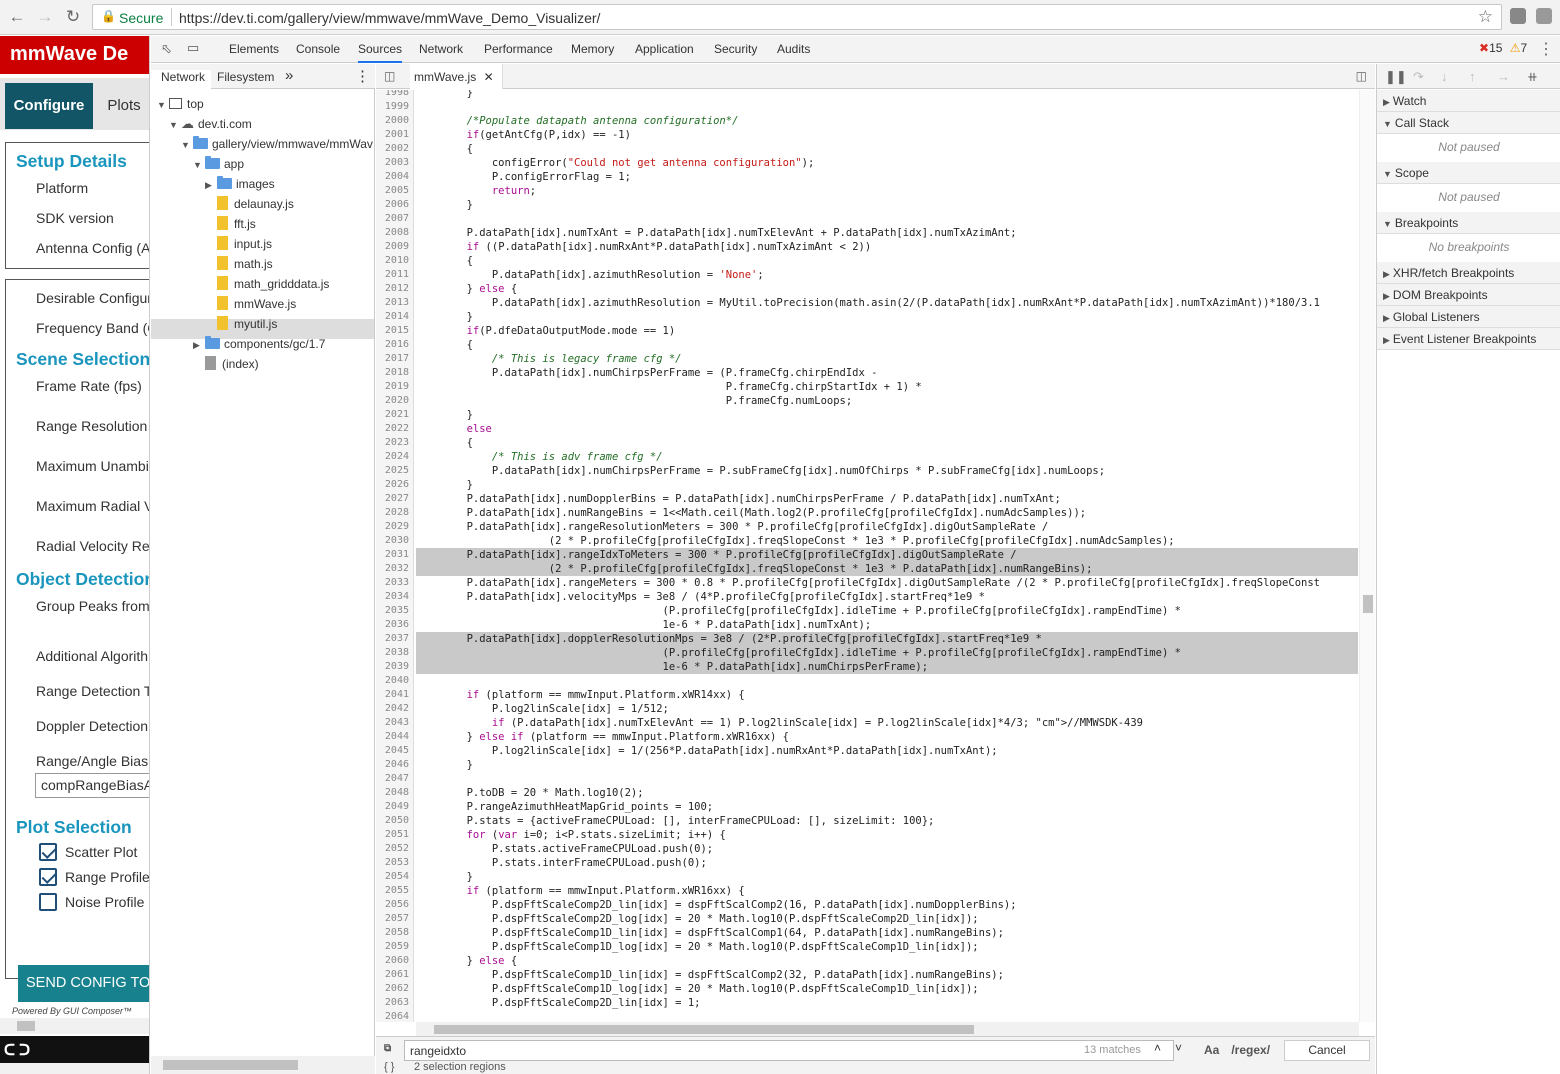 The width and height of the screenshot is (1560, 1074). What do you see at coordinates (1211, 1050) in the screenshot?
I see `match-case-button: Aa` at bounding box center [1211, 1050].